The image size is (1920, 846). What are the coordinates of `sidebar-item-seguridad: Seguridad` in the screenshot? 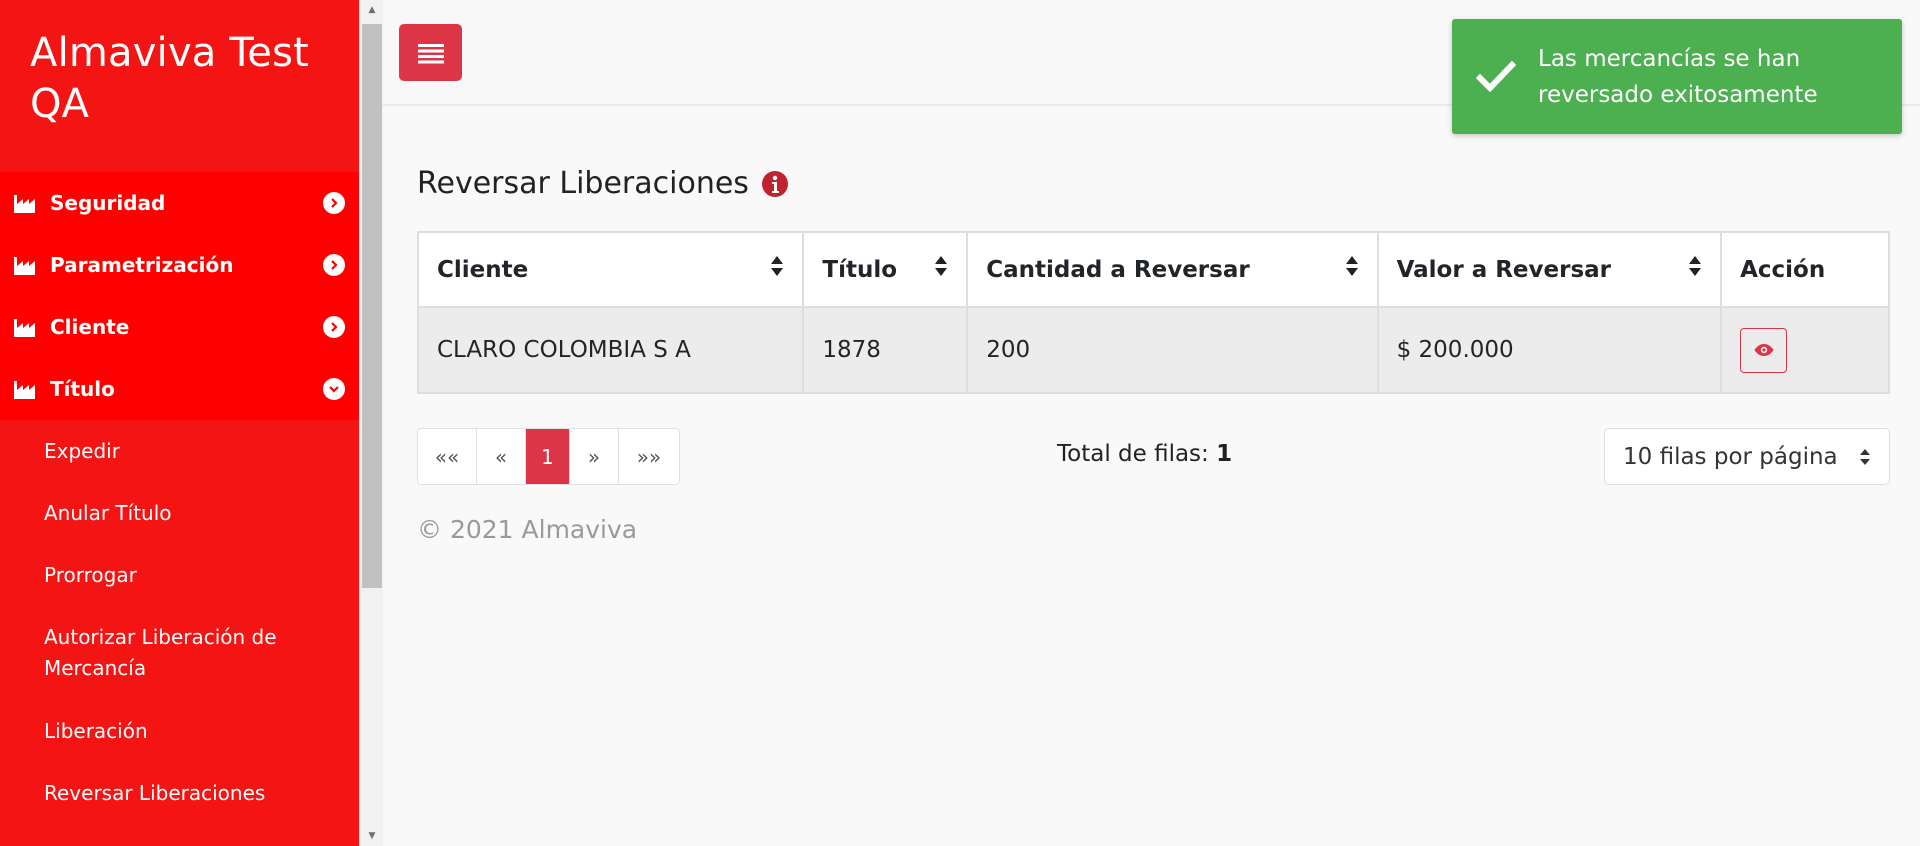 It's located at (179, 203).